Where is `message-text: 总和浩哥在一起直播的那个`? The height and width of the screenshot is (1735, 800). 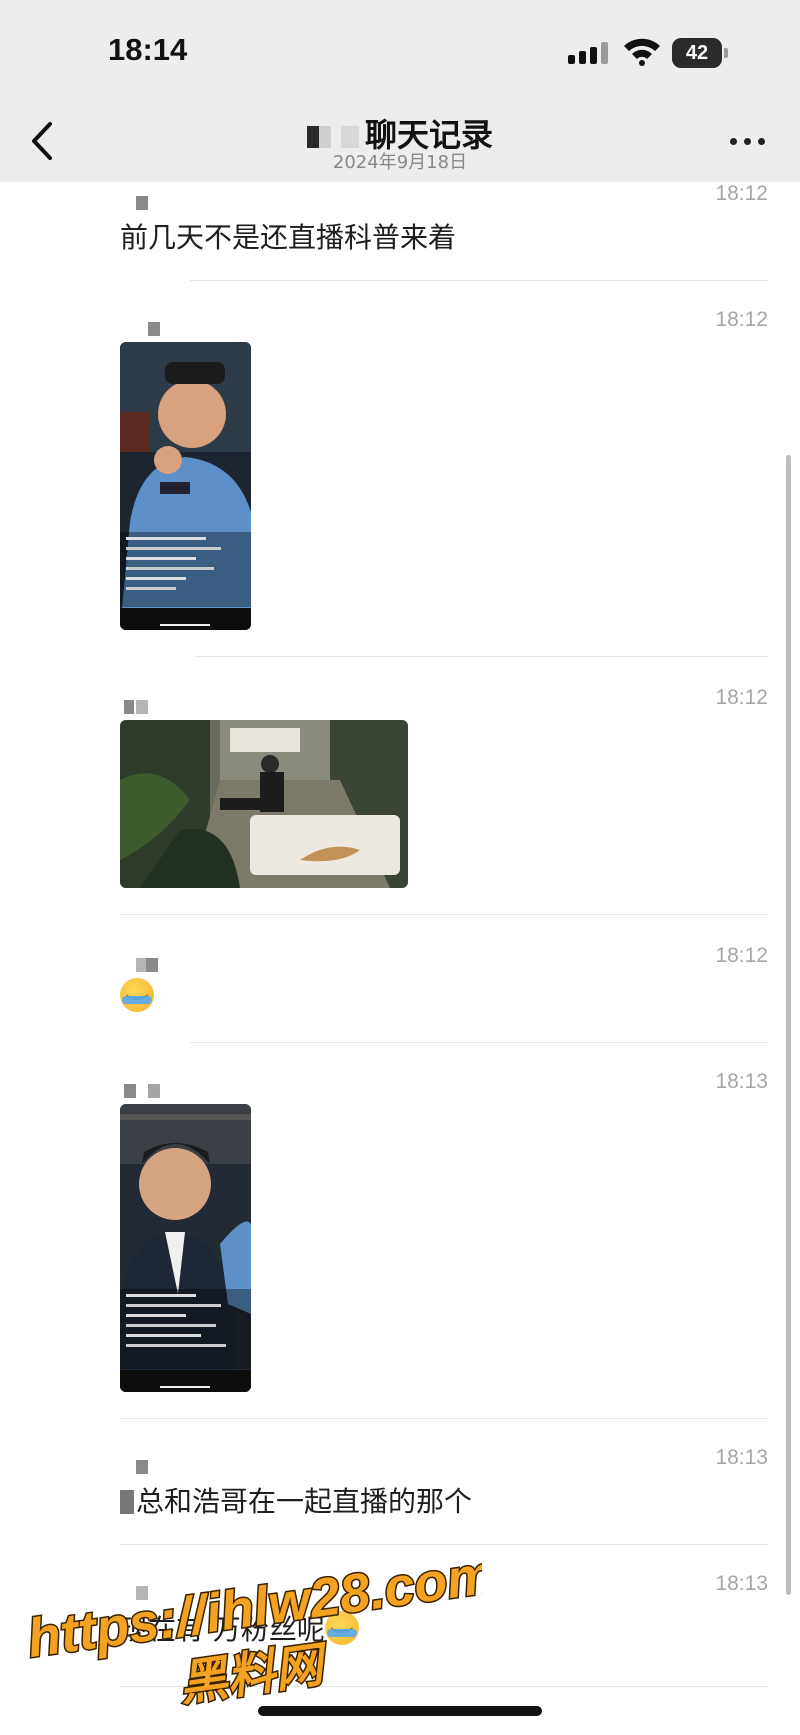
message-text: 总和浩哥在一起直播的那个 is located at coordinates (296, 1500).